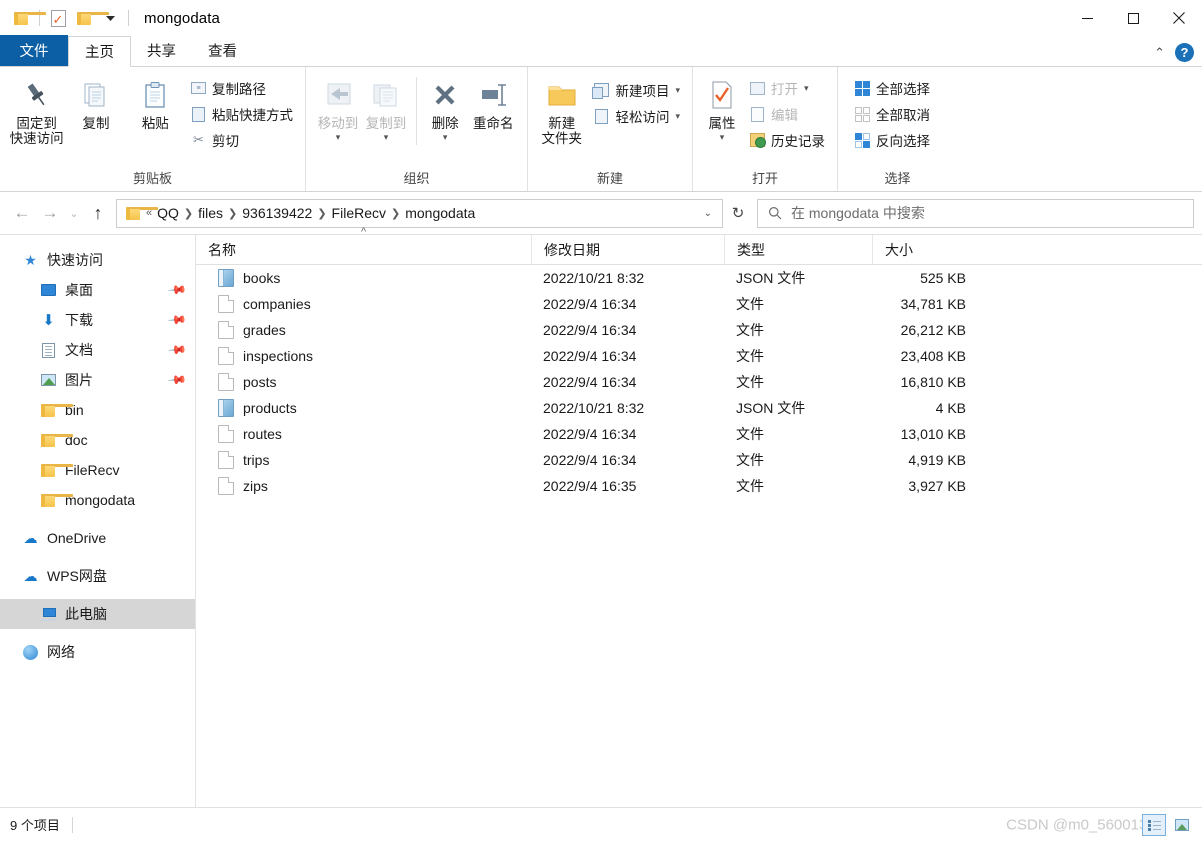  What do you see at coordinates (1087, 18) in the screenshot?
I see `minimize-button` at bounding box center [1087, 18].